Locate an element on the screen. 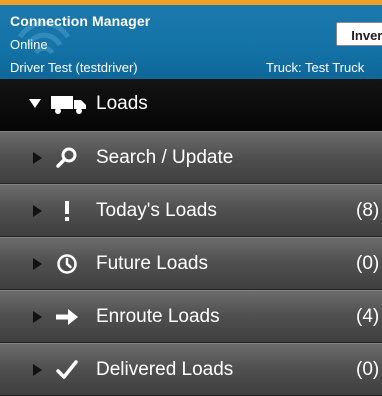 This screenshot has height=396, width=382. checkmark-icon is located at coordinates (67, 369).